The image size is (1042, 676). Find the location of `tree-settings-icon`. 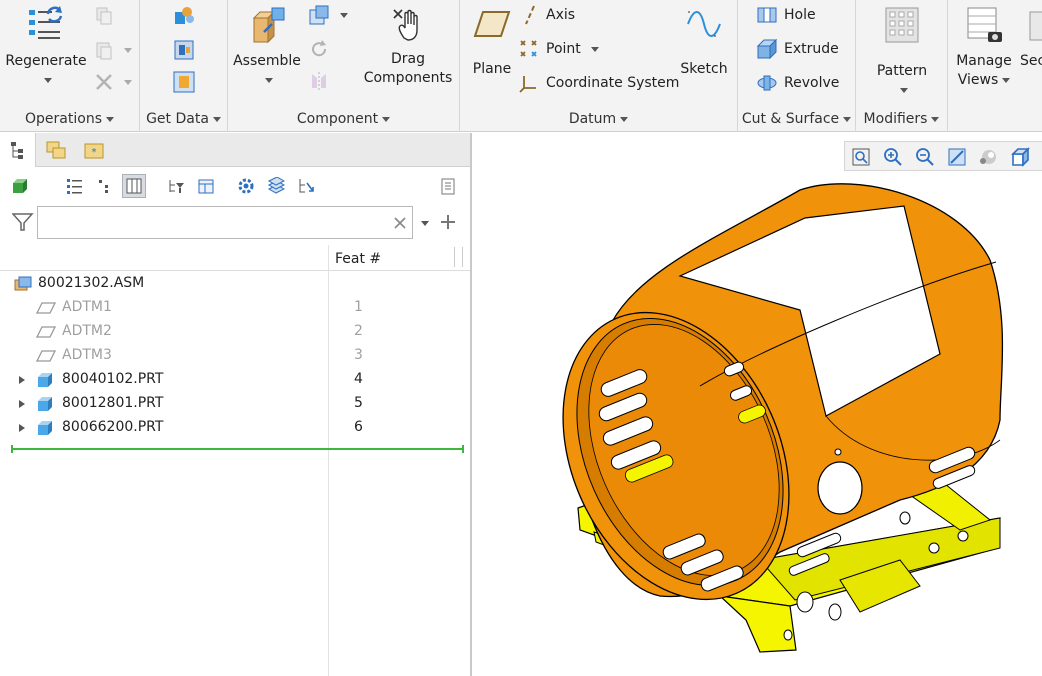

tree-settings-icon is located at coordinates (206, 186).